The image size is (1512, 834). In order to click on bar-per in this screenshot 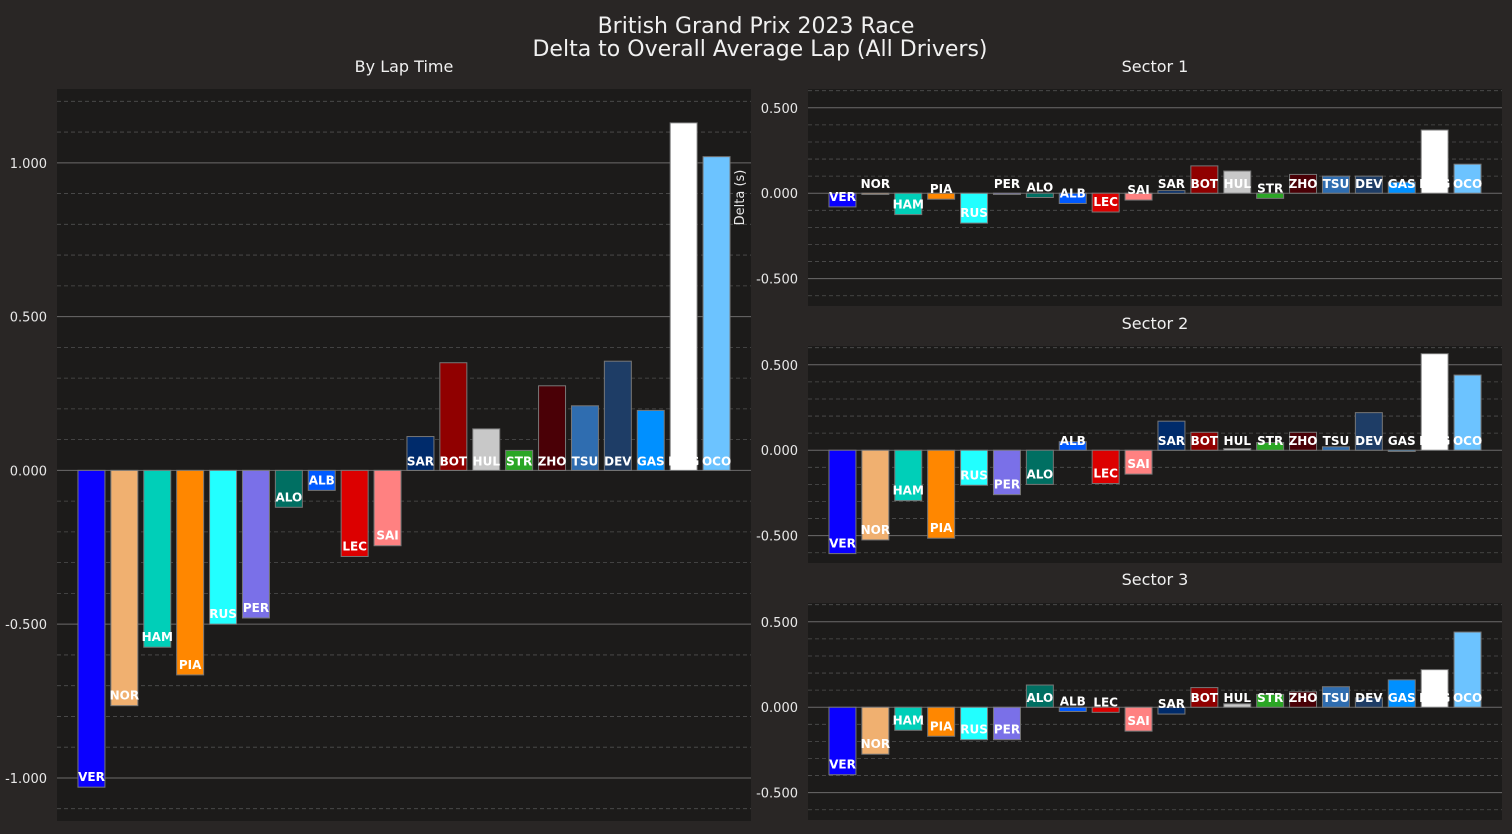, I will do `click(1006, 193)`.